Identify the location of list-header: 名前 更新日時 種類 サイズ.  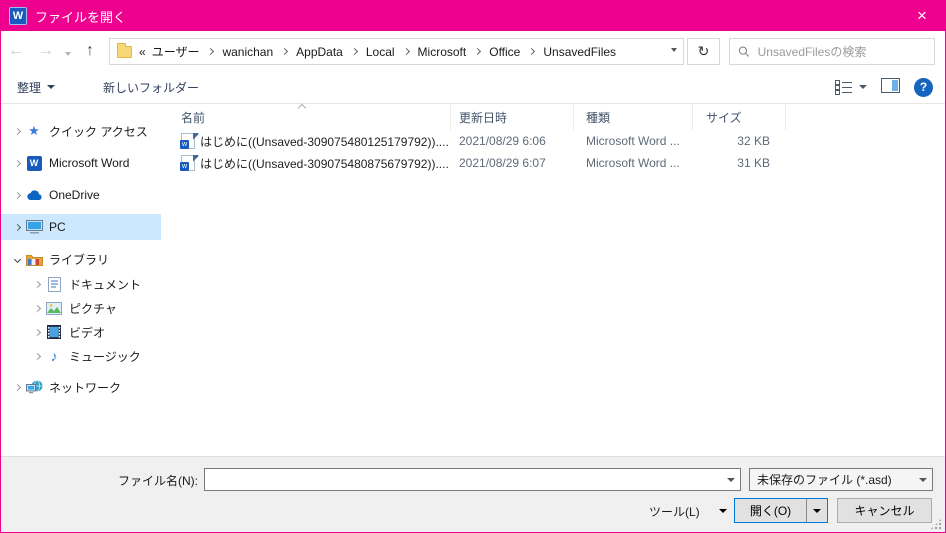
(553, 117).